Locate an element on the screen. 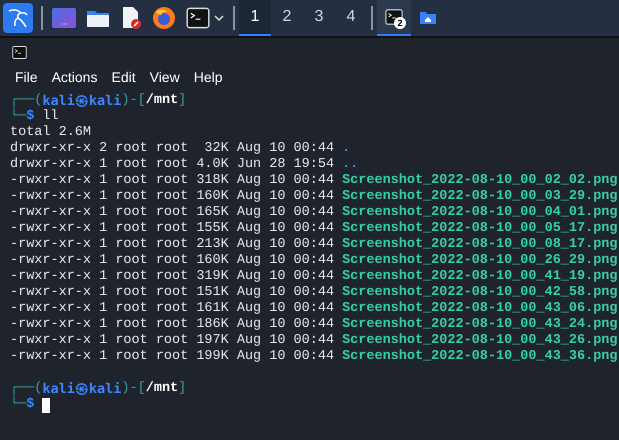  browser-icon is located at coordinates (164, 18).